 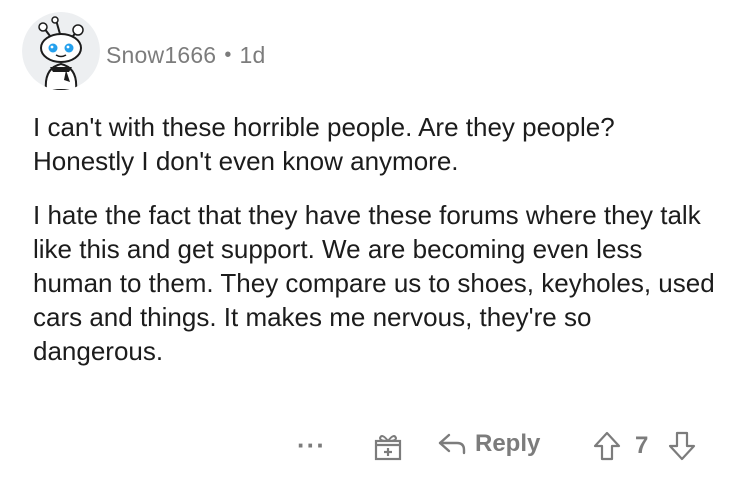 I want to click on reply-label: Reply, so click(x=508, y=443).